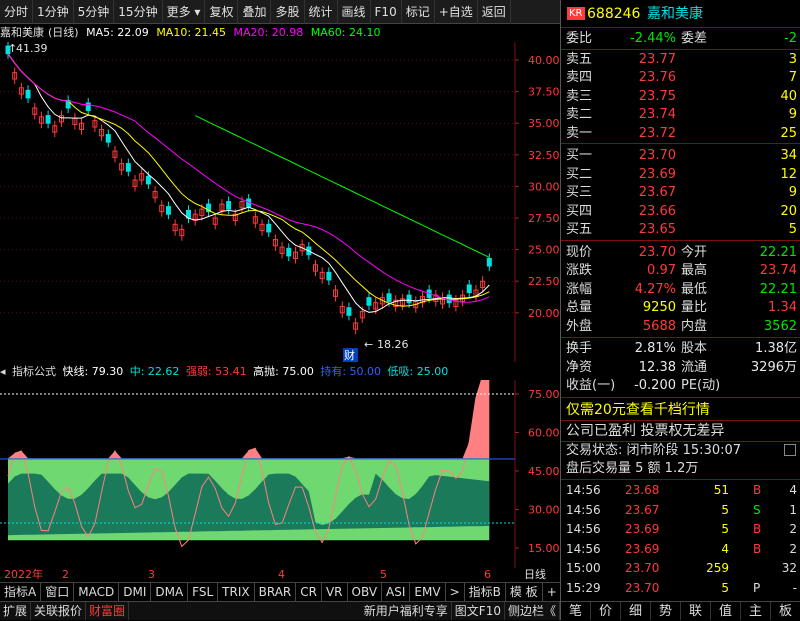 The height and width of the screenshot is (621, 800). Describe the element at coordinates (393, 344) in the screenshot. I see `low-label: 18.26` at that location.